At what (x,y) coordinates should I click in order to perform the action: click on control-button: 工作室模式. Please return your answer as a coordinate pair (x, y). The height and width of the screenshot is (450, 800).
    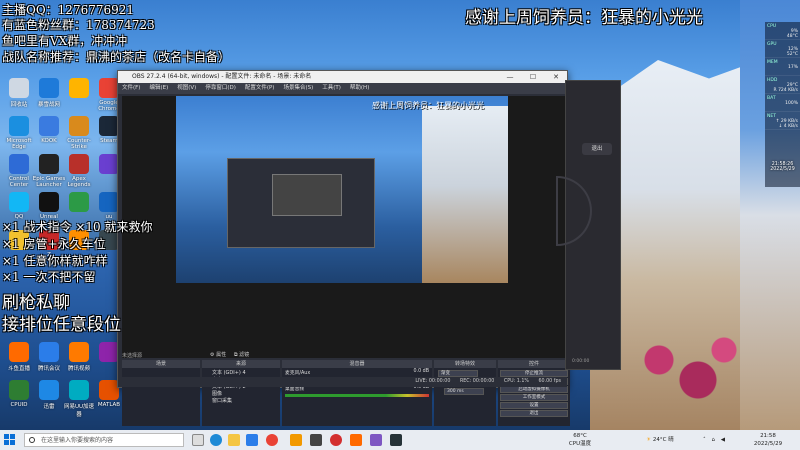
    Looking at the image, I should click on (534, 397).